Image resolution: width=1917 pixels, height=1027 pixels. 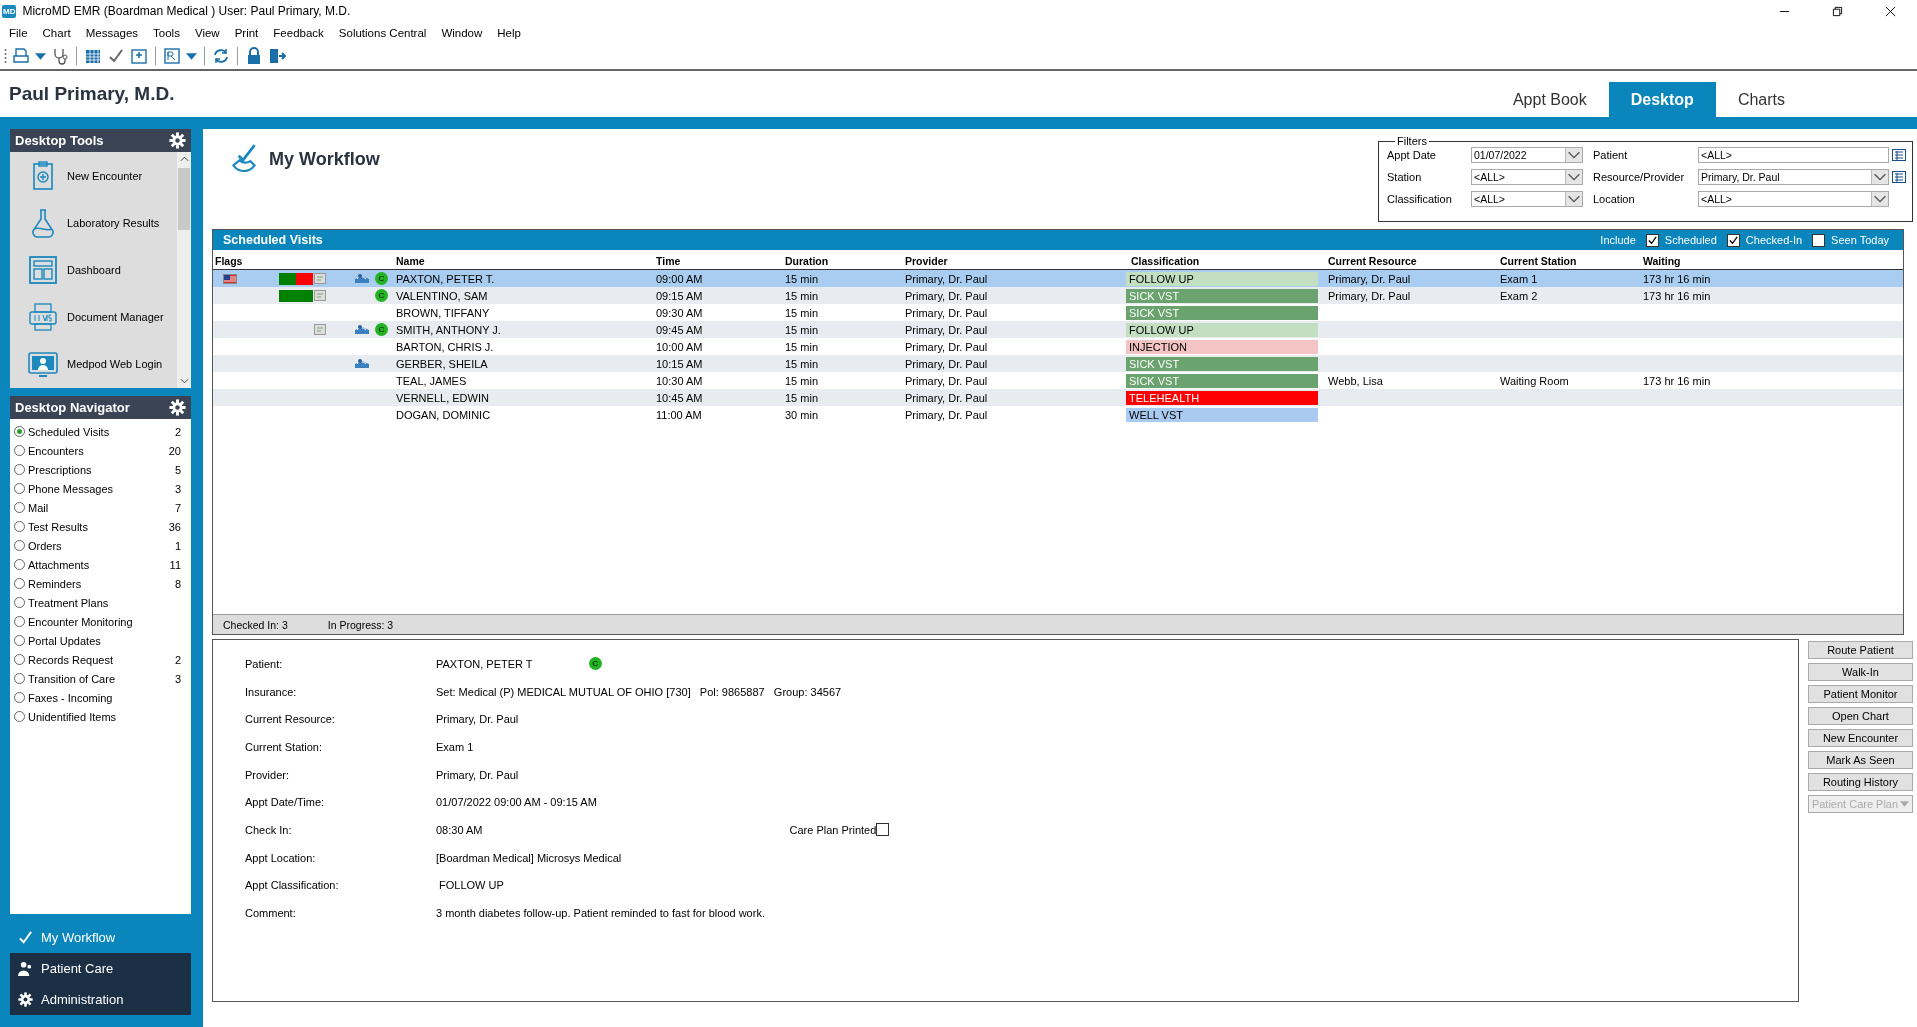 I want to click on menu-item: Messages, so click(x=112, y=32).